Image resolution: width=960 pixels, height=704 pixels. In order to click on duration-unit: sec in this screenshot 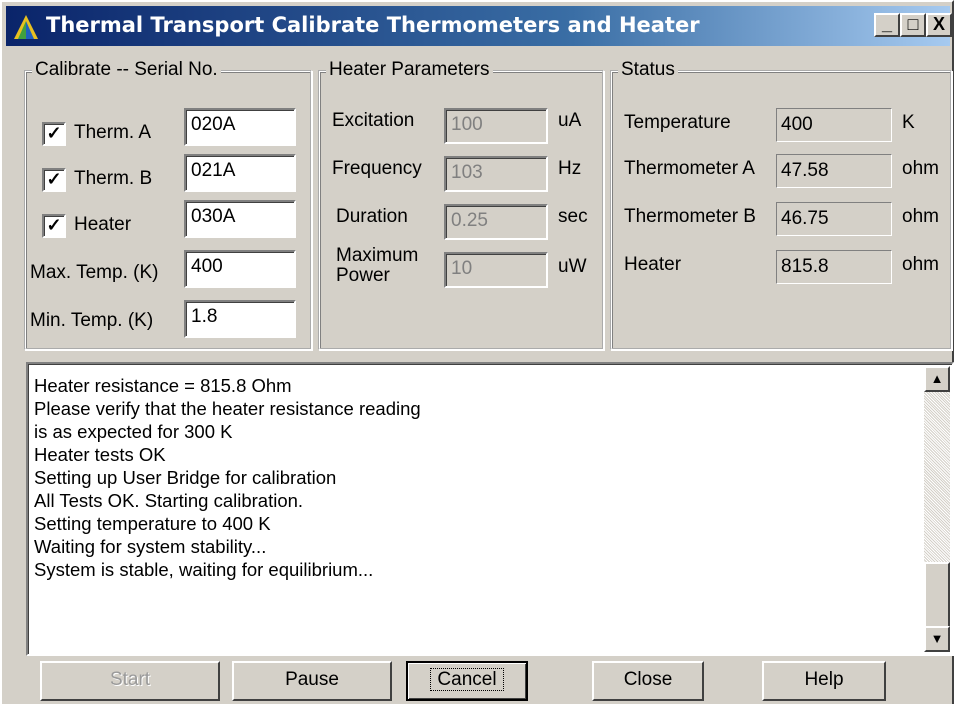, I will do `click(573, 216)`.